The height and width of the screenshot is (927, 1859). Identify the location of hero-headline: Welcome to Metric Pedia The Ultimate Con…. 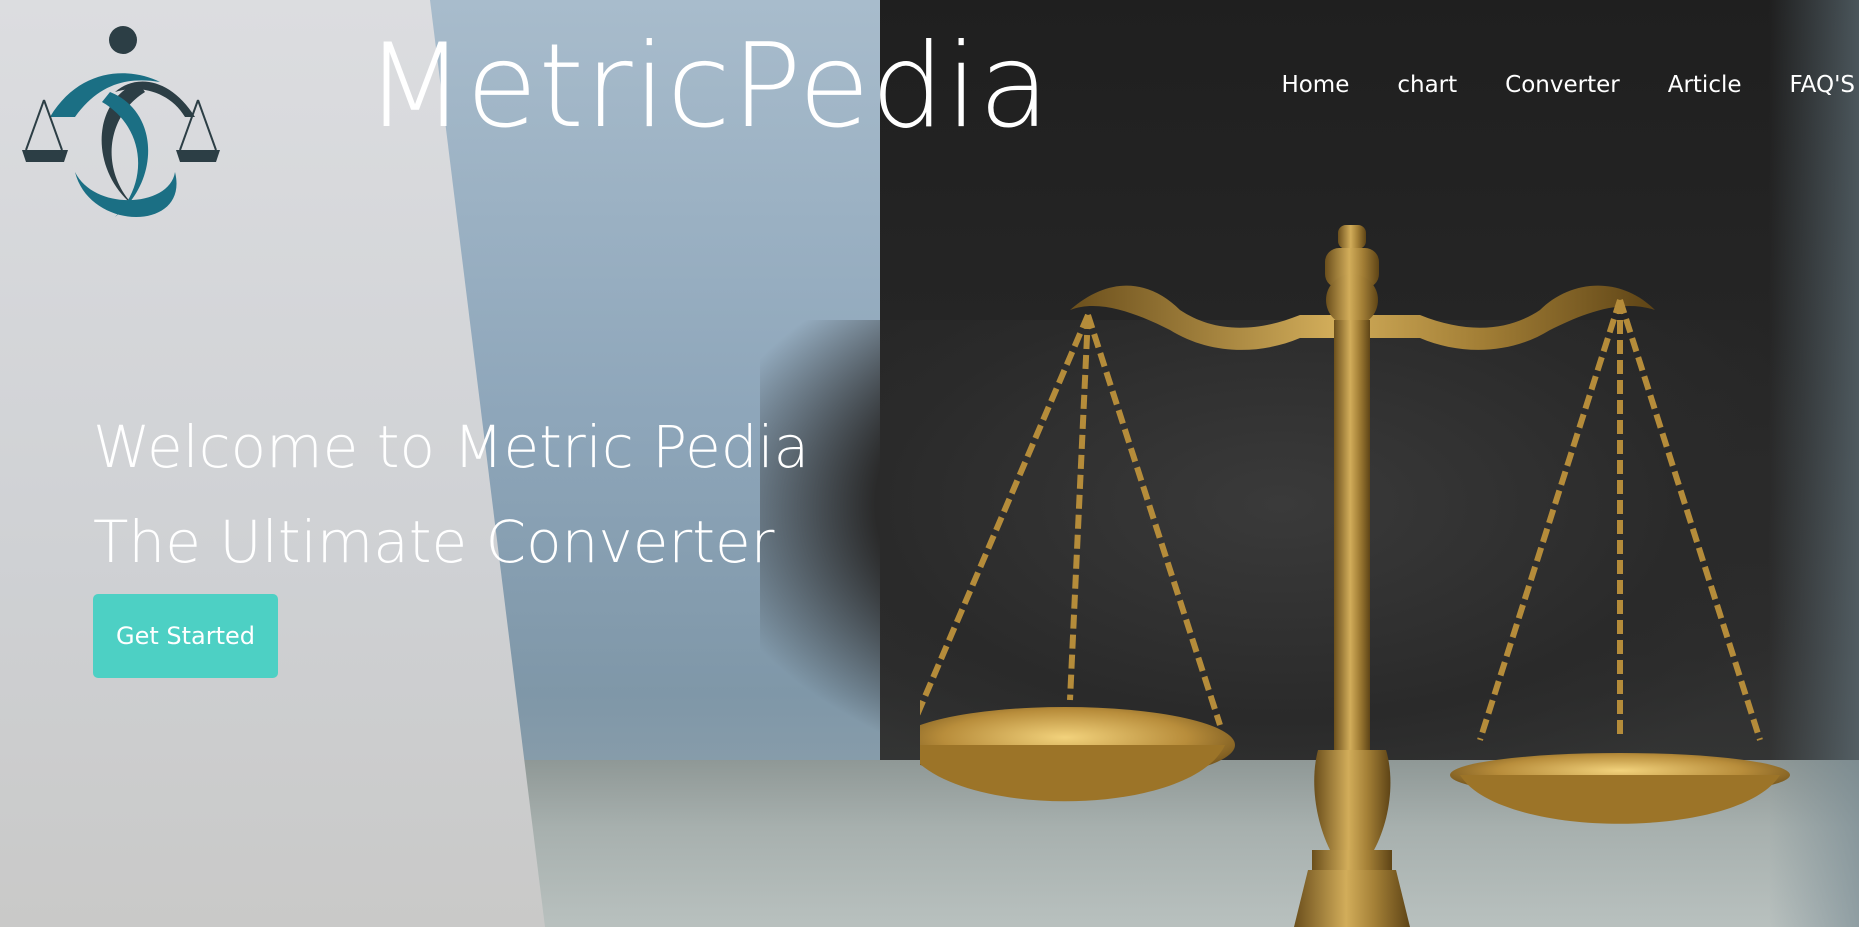
(451, 495).